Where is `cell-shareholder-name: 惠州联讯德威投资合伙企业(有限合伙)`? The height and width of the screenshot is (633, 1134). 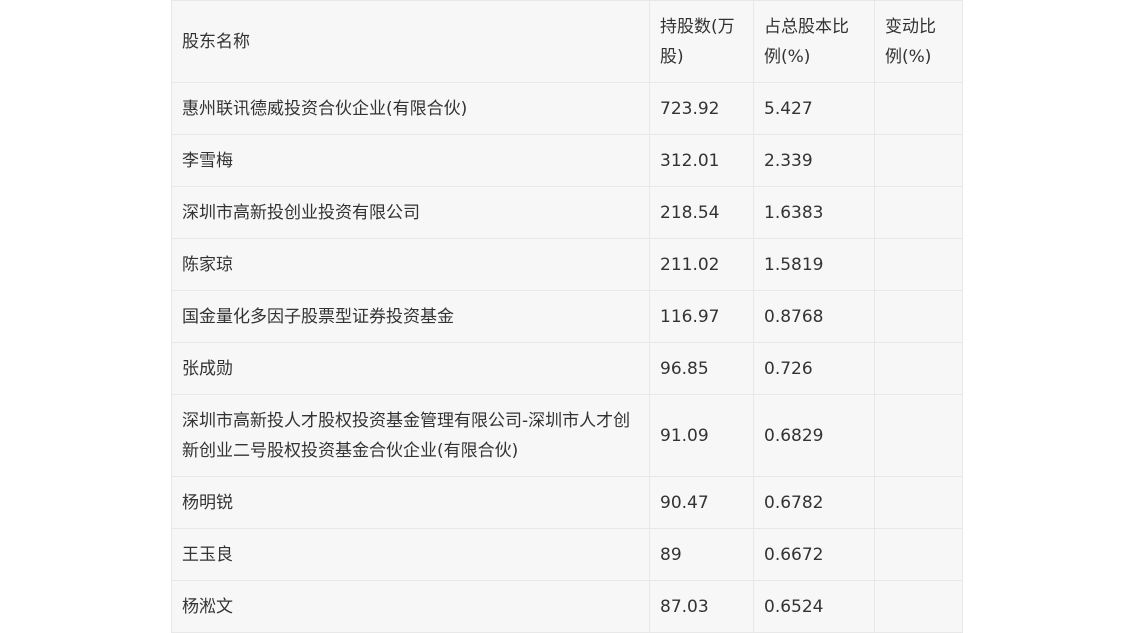
cell-shareholder-name: 惠州联讯德威投资合伙企业(有限合伙) is located at coordinates (410, 108).